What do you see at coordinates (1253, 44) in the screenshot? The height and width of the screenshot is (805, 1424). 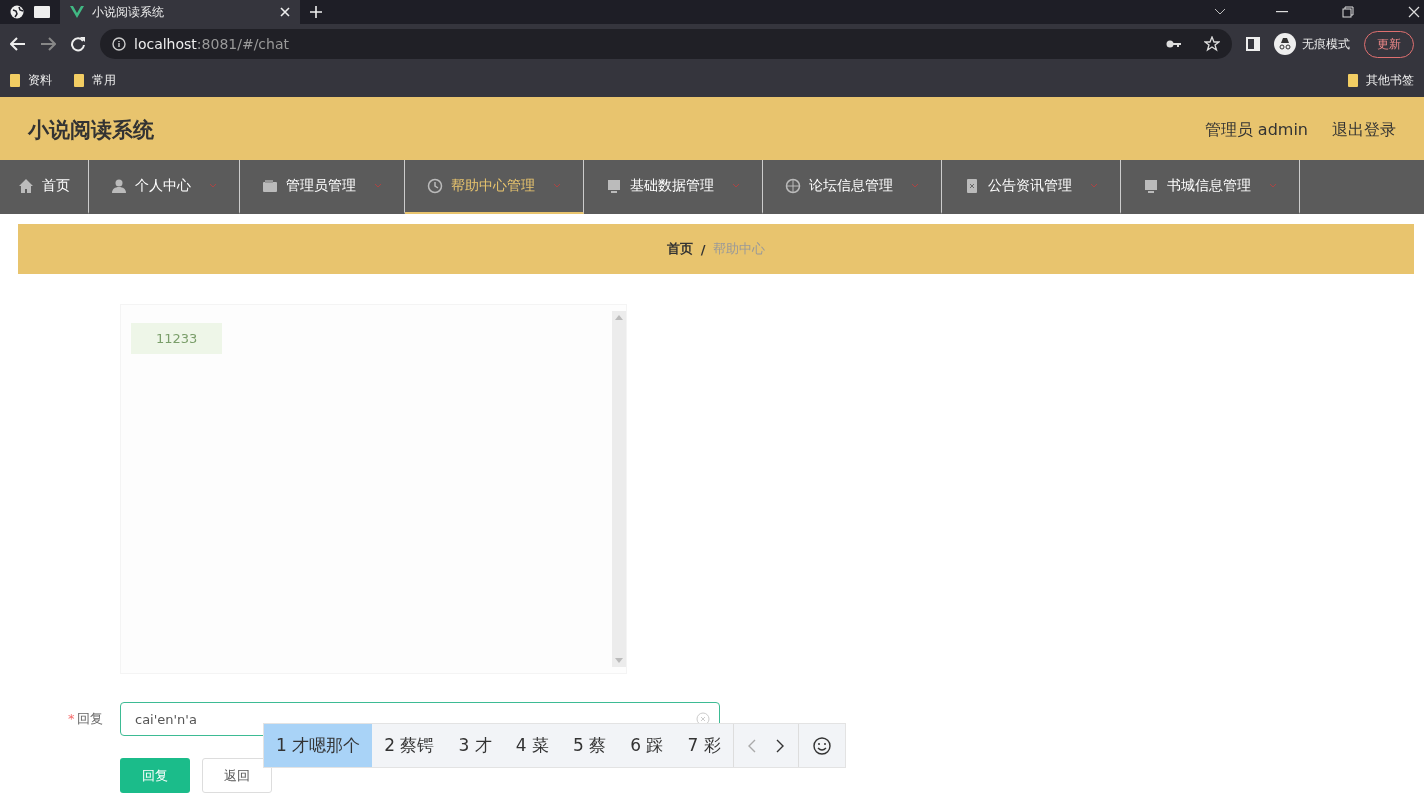 I see `sidebar-icon` at bounding box center [1253, 44].